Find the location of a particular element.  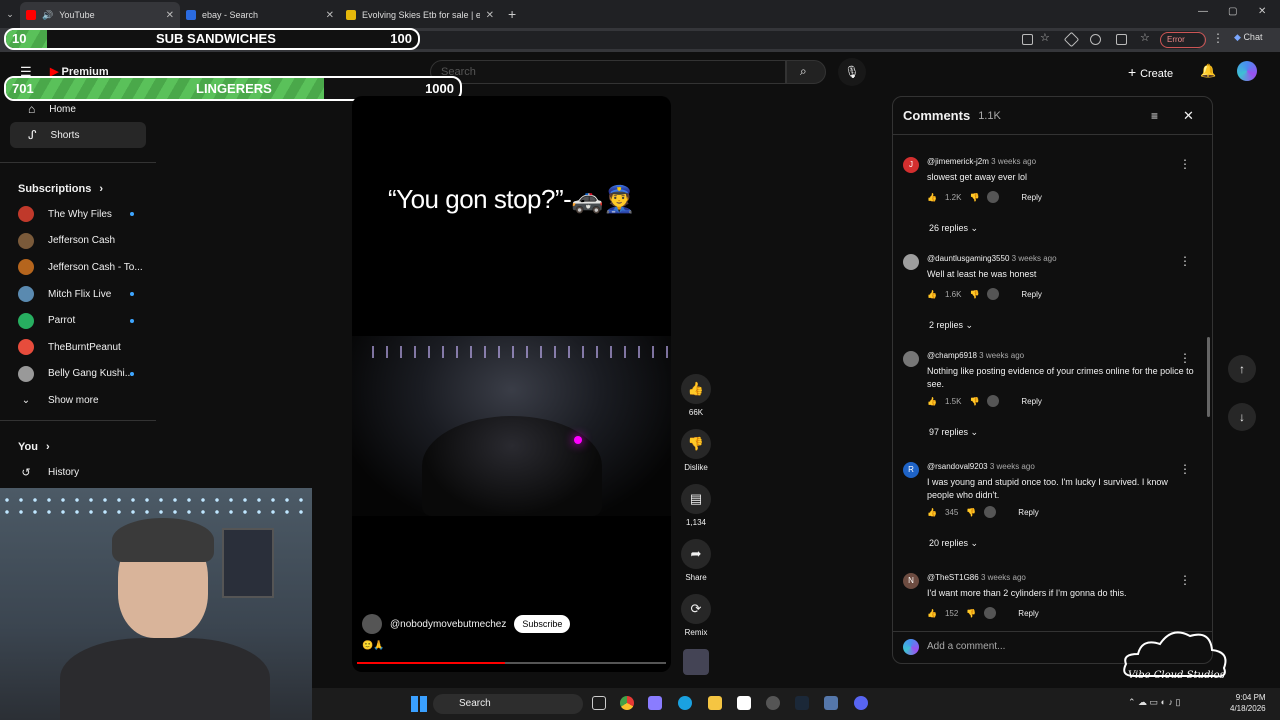

steam-icon is located at coordinates (802, 703).